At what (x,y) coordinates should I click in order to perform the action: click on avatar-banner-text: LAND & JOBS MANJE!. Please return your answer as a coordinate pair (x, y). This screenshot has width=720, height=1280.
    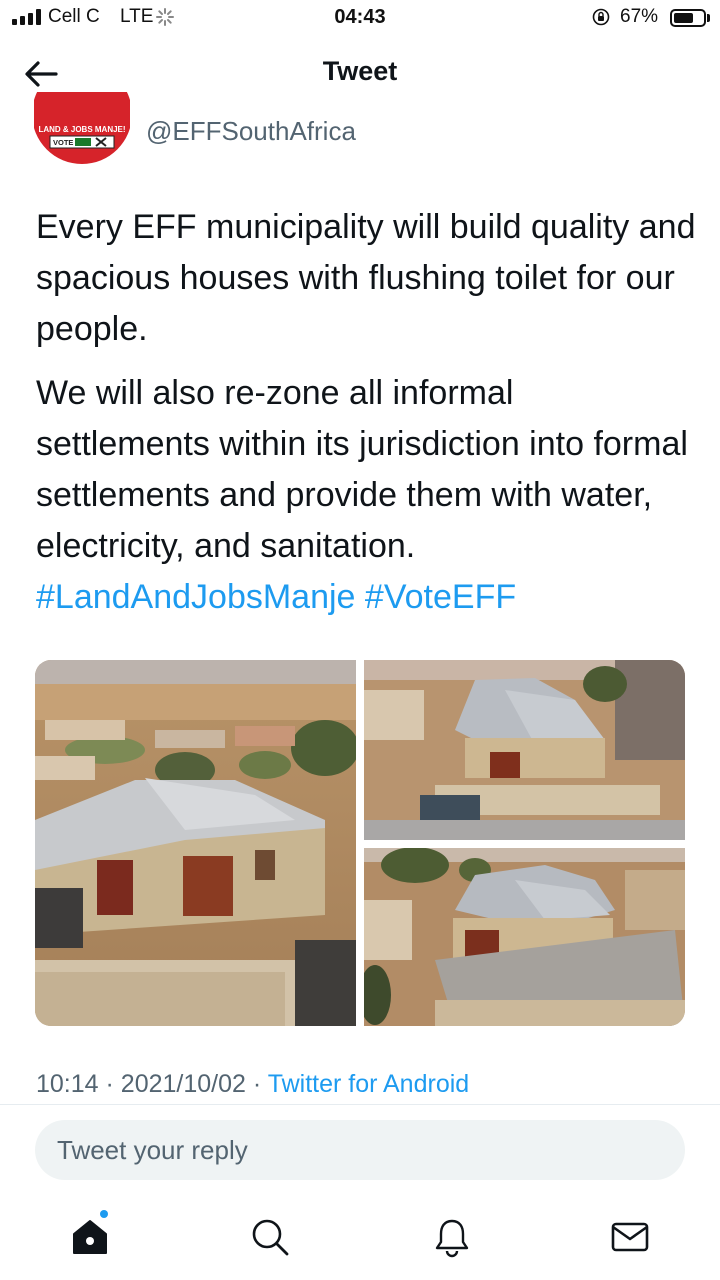
    Looking at the image, I should click on (81, 129).